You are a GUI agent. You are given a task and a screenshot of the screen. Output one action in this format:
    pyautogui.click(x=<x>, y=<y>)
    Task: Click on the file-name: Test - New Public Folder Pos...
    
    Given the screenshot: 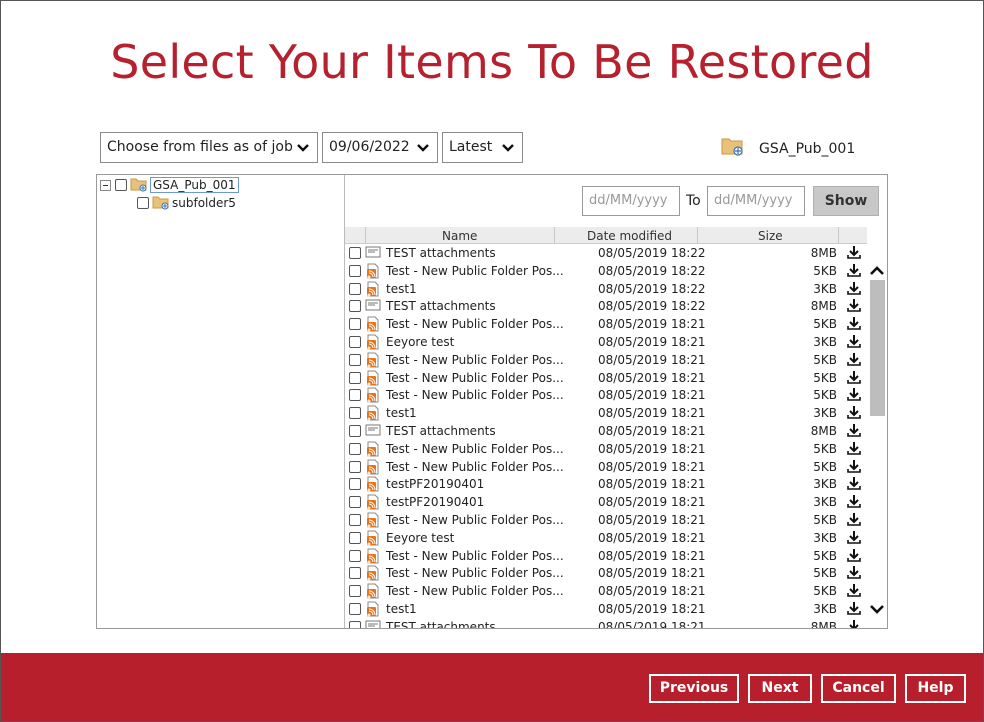 What is the action you would take?
    pyautogui.click(x=475, y=466)
    